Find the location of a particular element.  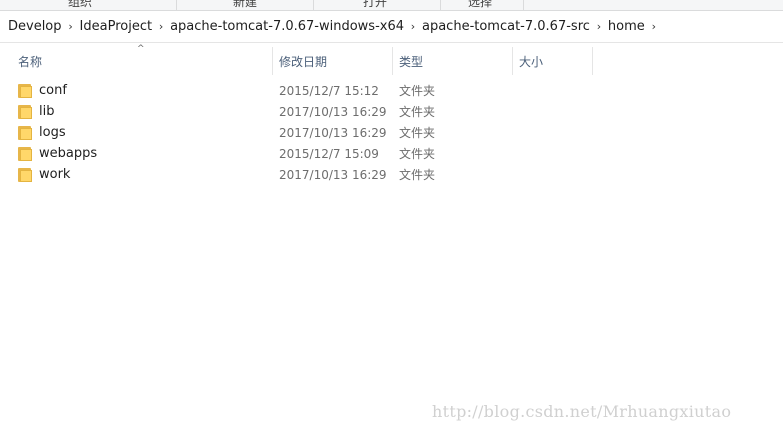

file-name-cell: lib is located at coordinates (36, 111).